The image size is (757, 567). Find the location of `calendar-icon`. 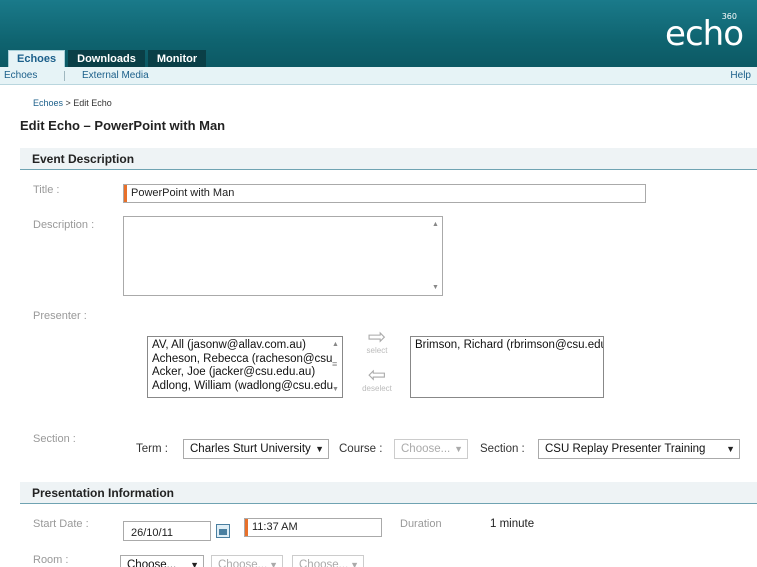

calendar-icon is located at coordinates (223, 531).